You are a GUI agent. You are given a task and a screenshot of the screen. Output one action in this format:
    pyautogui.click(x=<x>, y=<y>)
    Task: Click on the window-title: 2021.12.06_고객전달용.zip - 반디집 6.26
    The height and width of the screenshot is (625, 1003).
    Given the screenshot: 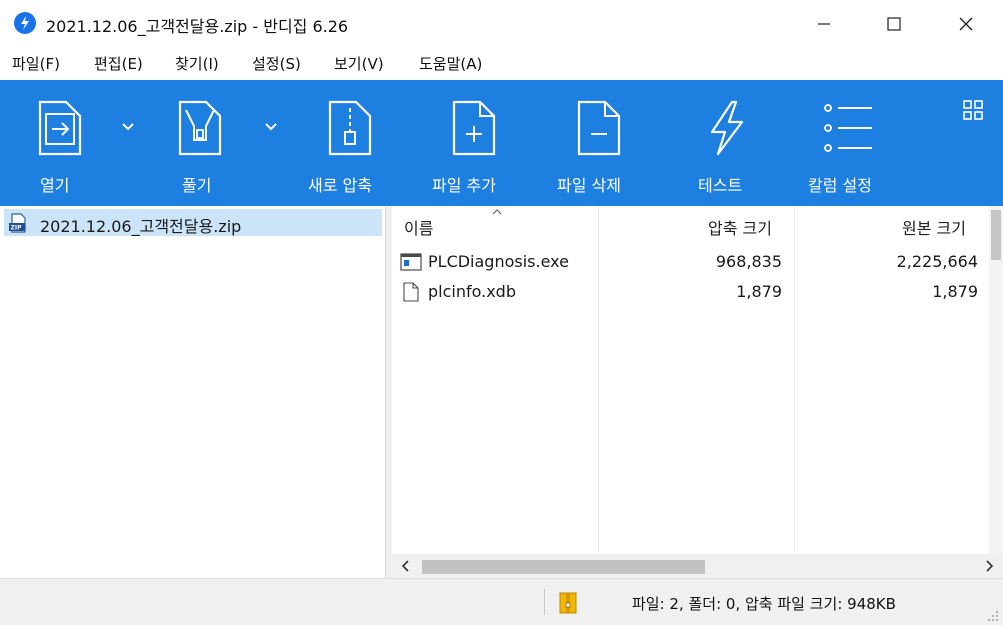 What is the action you would take?
    pyautogui.click(x=197, y=26)
    